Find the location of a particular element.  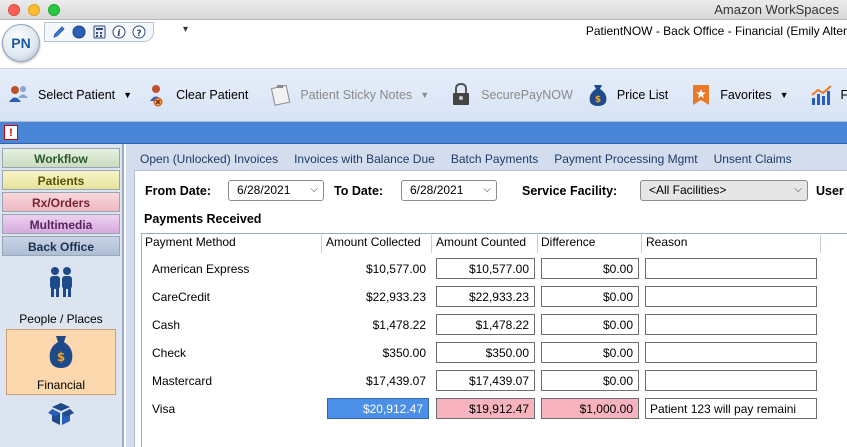

tab-unsent-claims: Unsent Claims is located at coordinates (753, 161).